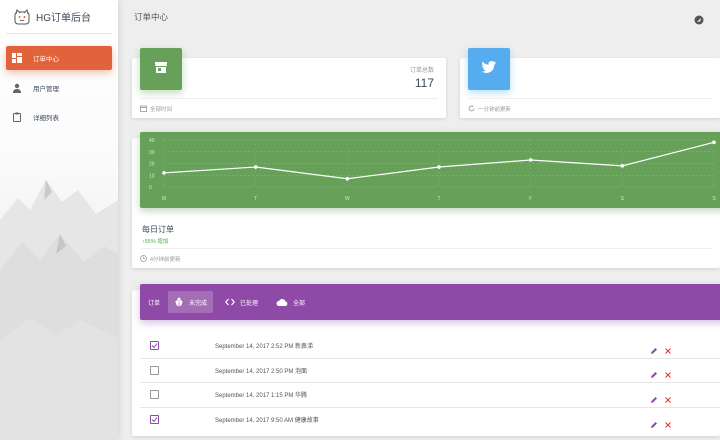 The image size is (720, 440). What do you see at coordinates (347, 199) in the screenshot?
I see `x-tick-label: W` at bounding box center [347, 199].